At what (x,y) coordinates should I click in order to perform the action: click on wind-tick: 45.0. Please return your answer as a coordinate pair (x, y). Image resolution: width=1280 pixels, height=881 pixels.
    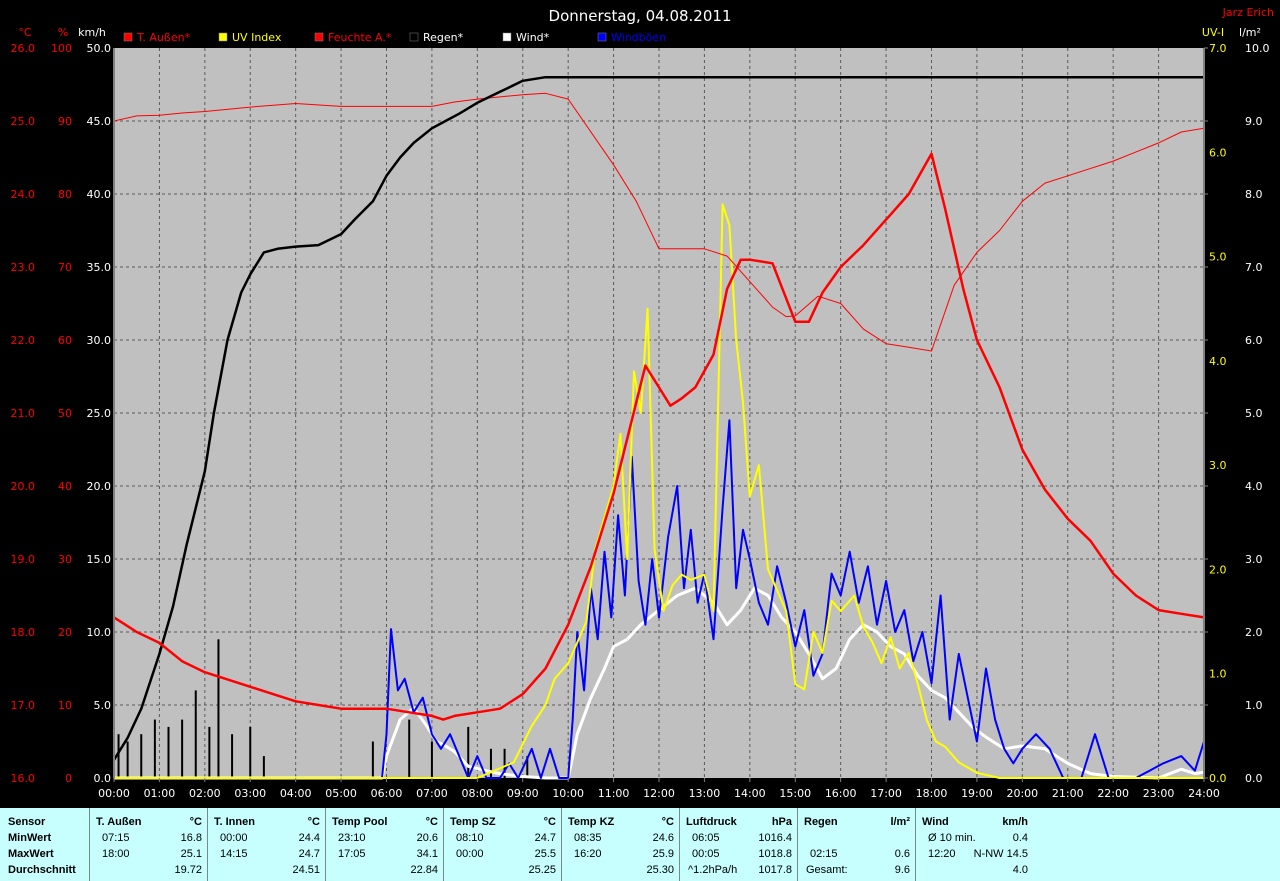
    Looking at the image, I should click on (99, 121).